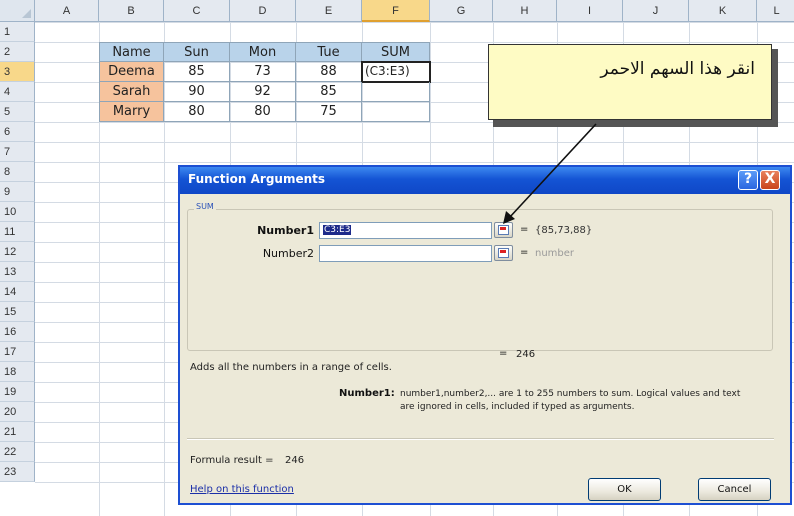 The width and height of the screenshot is (794, 516). I want to click on pointer-arrow, so click(550, 173).